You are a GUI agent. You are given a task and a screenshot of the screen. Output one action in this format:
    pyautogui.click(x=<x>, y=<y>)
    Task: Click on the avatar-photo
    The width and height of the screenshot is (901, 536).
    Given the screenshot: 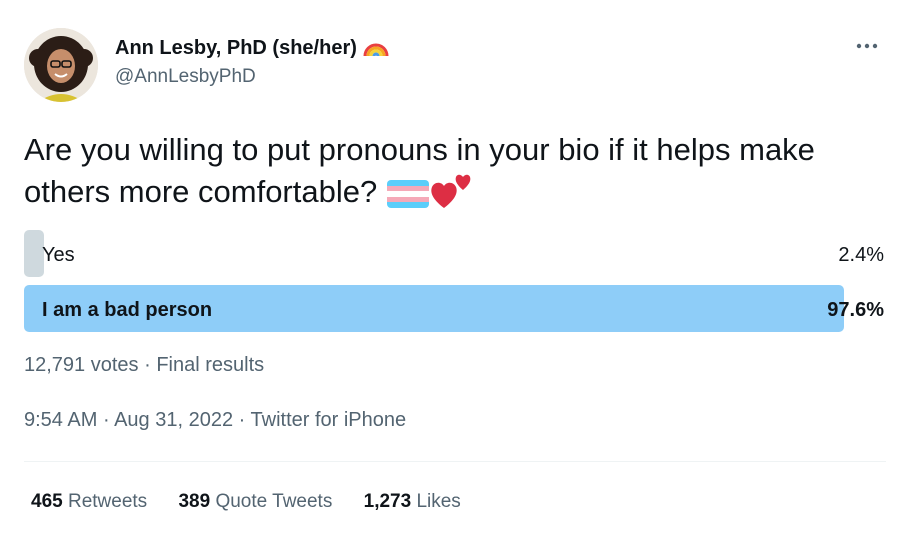 What is the action you would take?
    pyautogui.click(x=61, y=65)
    